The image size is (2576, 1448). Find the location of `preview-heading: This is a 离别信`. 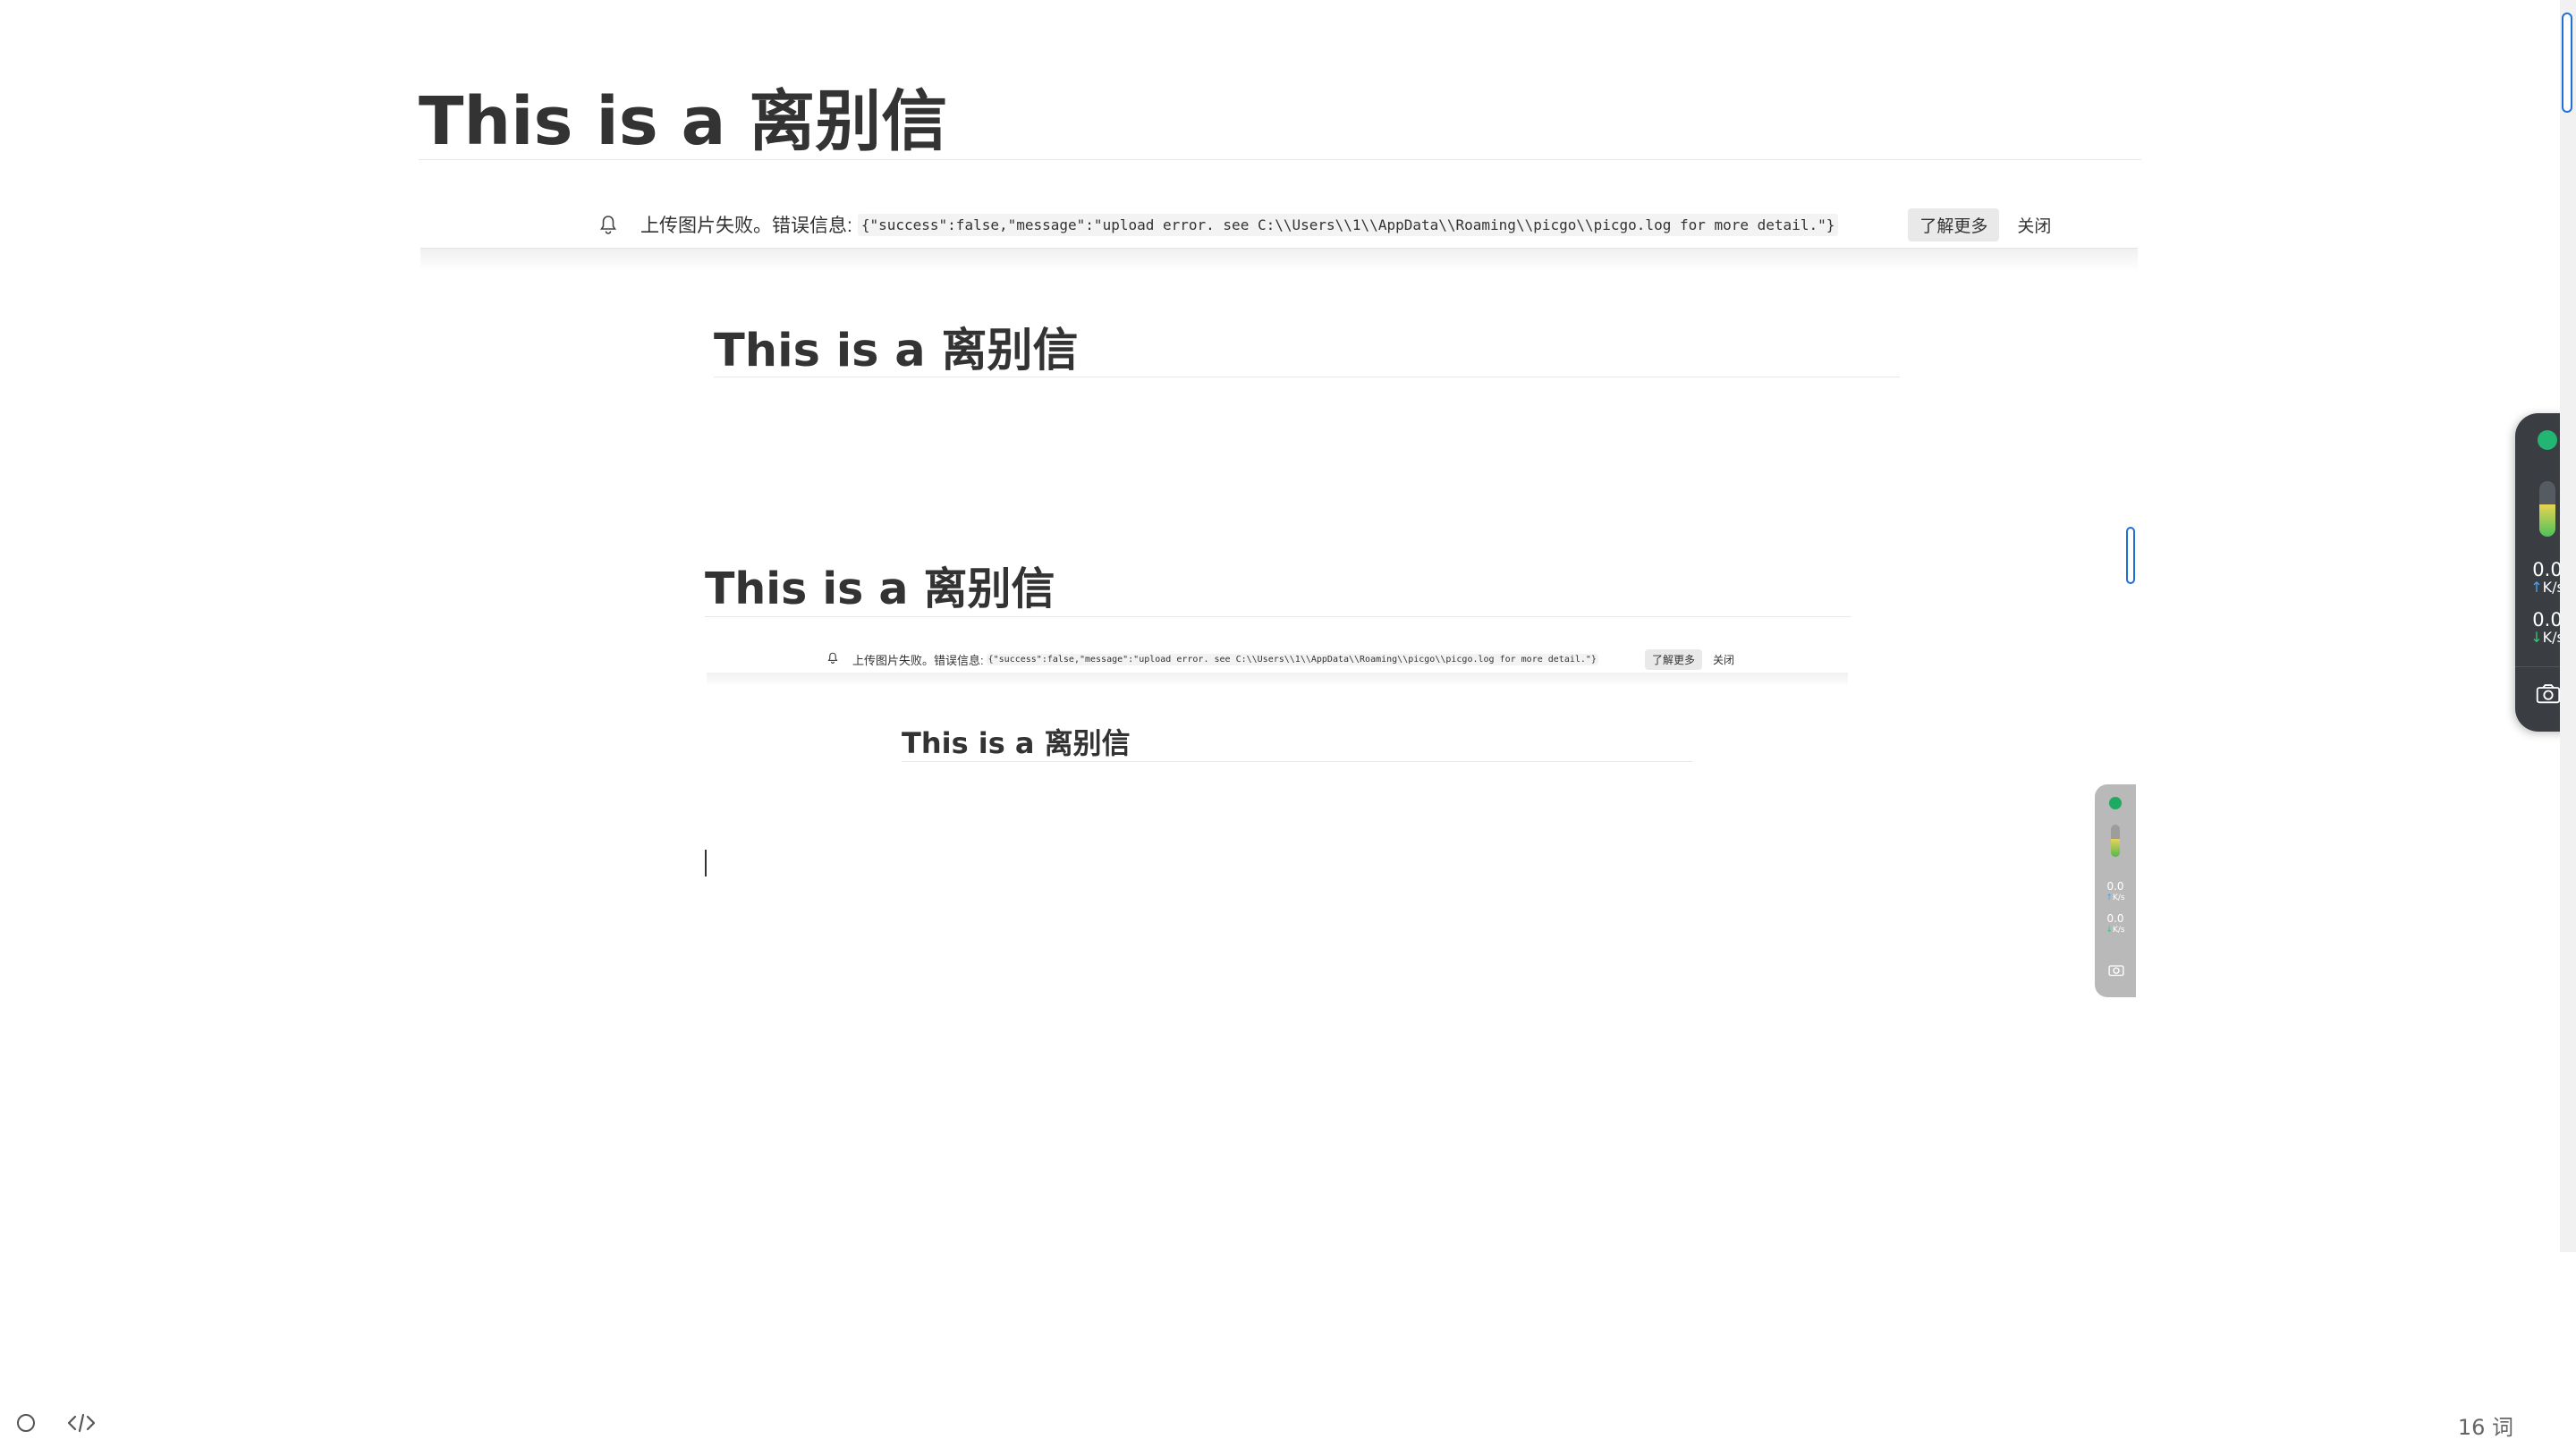

preview-heading: This is a 离别信 is located at coordinates (880, 588).